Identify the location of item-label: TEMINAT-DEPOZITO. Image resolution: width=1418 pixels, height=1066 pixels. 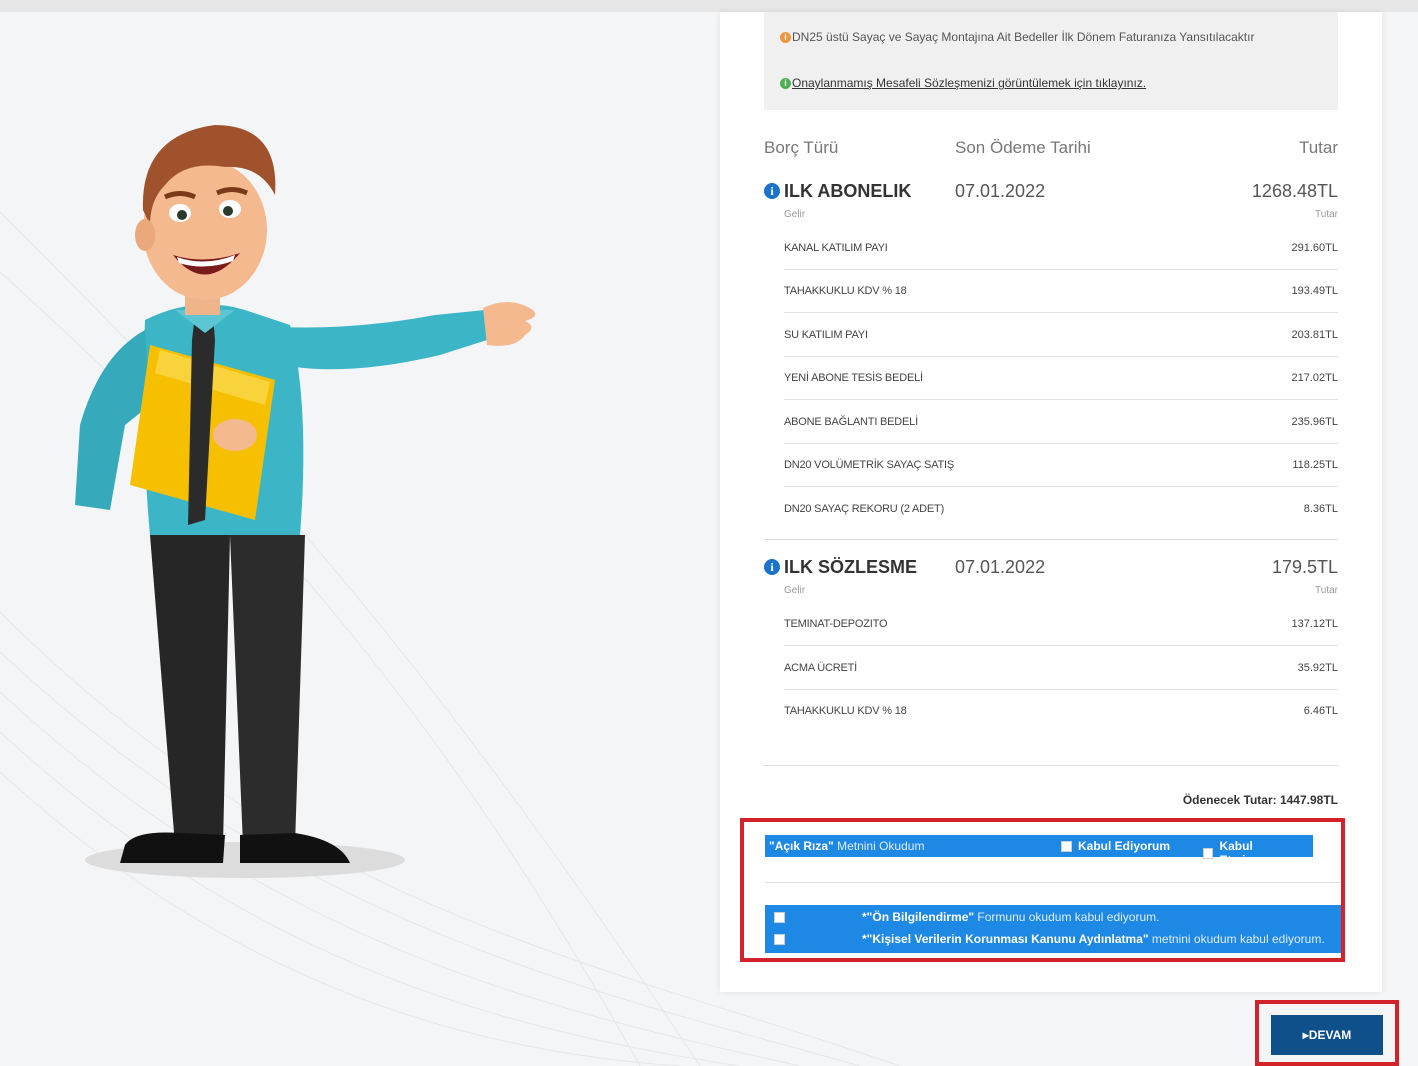
(836, 624).